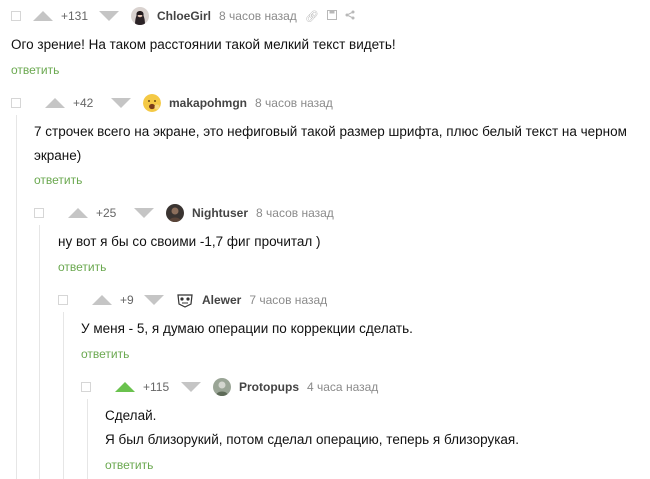  Describe the element at coordinates (221, 300) in the screenshot. I see `username: Alewer` at that location.